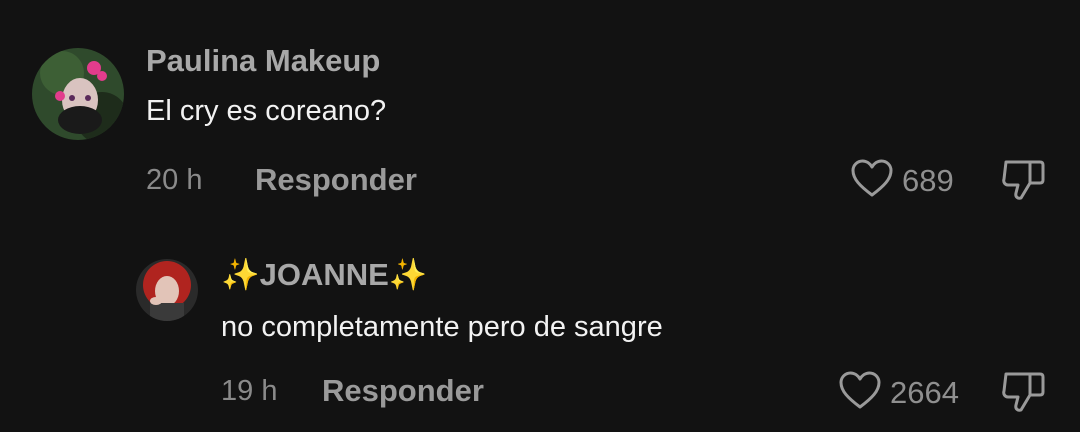 The width and height of the screenshot is (1080, 432). Describe the element at coordinates (249, 391) in the screenshot. I see `comment-timestamp: 19 h` at that location.